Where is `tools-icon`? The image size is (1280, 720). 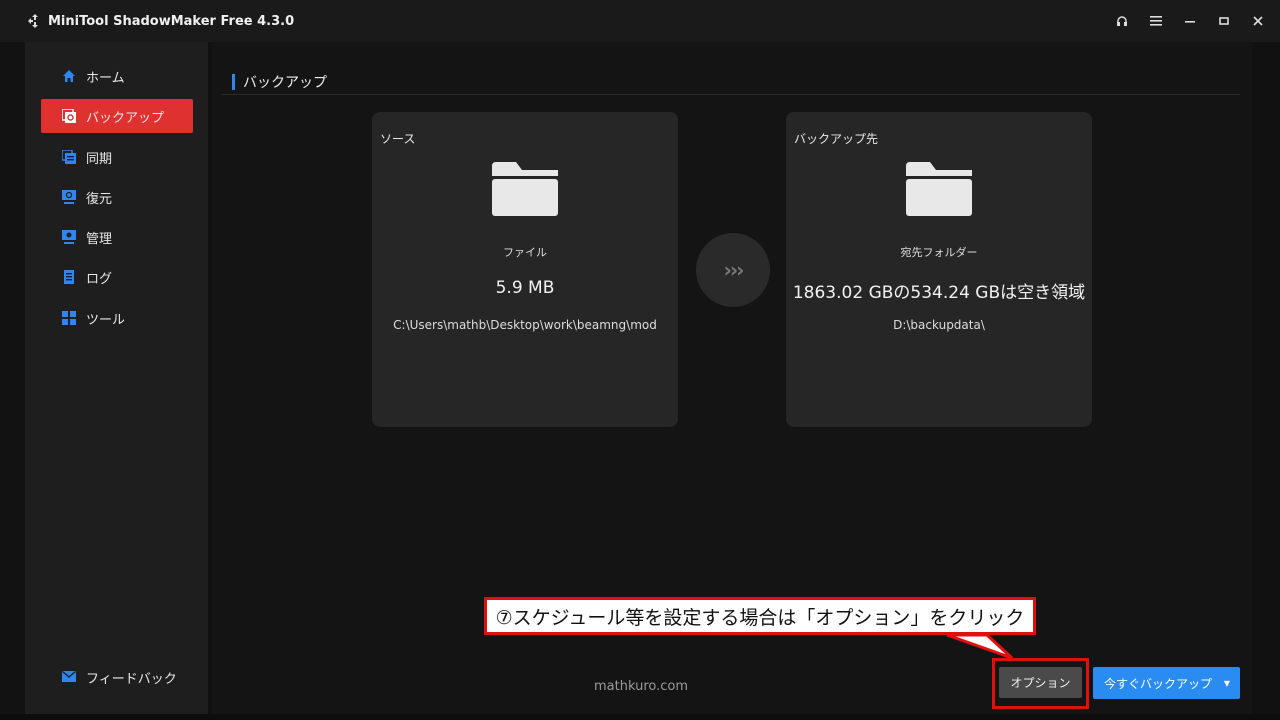 tools-icon is located at coordinates (69, 318).